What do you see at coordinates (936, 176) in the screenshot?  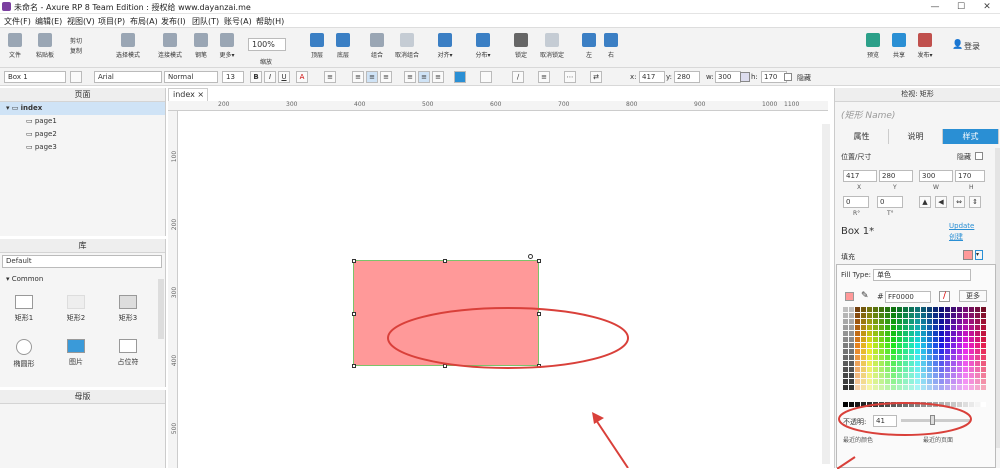 I see `w-input: 300` at bounding box center [936, 176].